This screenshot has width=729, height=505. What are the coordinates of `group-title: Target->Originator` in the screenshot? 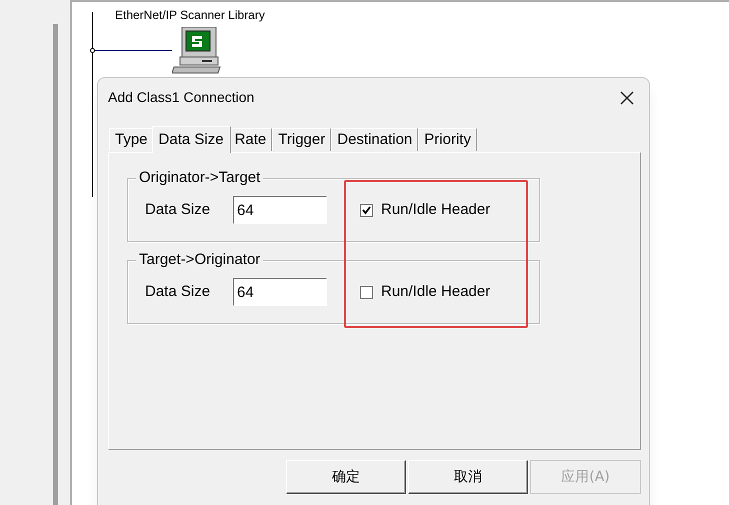 It's located at (200, 260).